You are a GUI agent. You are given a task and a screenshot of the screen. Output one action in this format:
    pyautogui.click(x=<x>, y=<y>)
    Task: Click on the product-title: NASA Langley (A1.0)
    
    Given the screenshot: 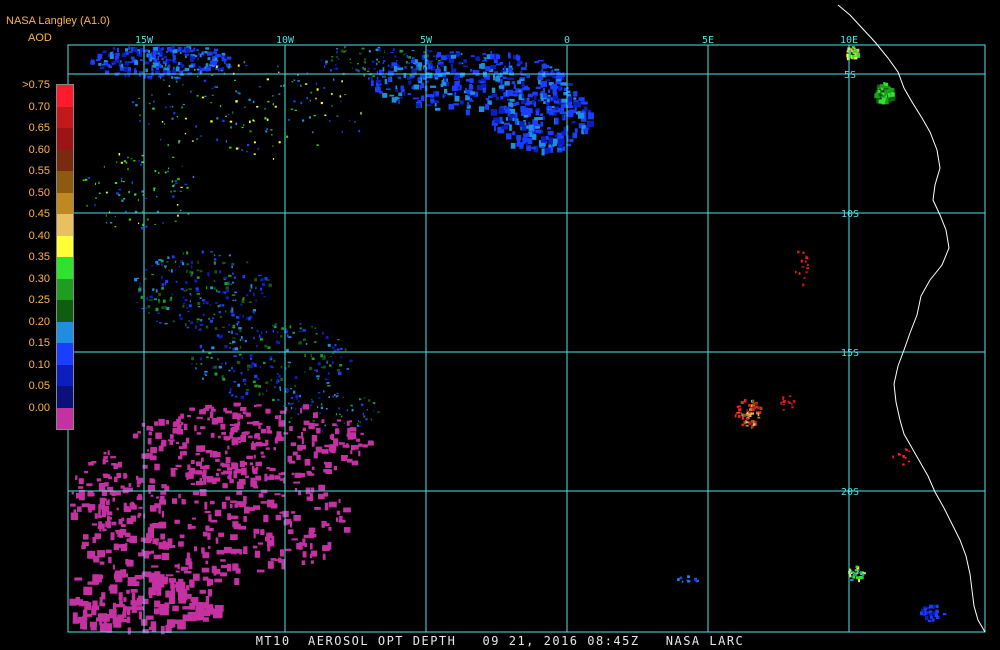 What is the action you would take?
    pyautogui.click(x=58, y=21)
    